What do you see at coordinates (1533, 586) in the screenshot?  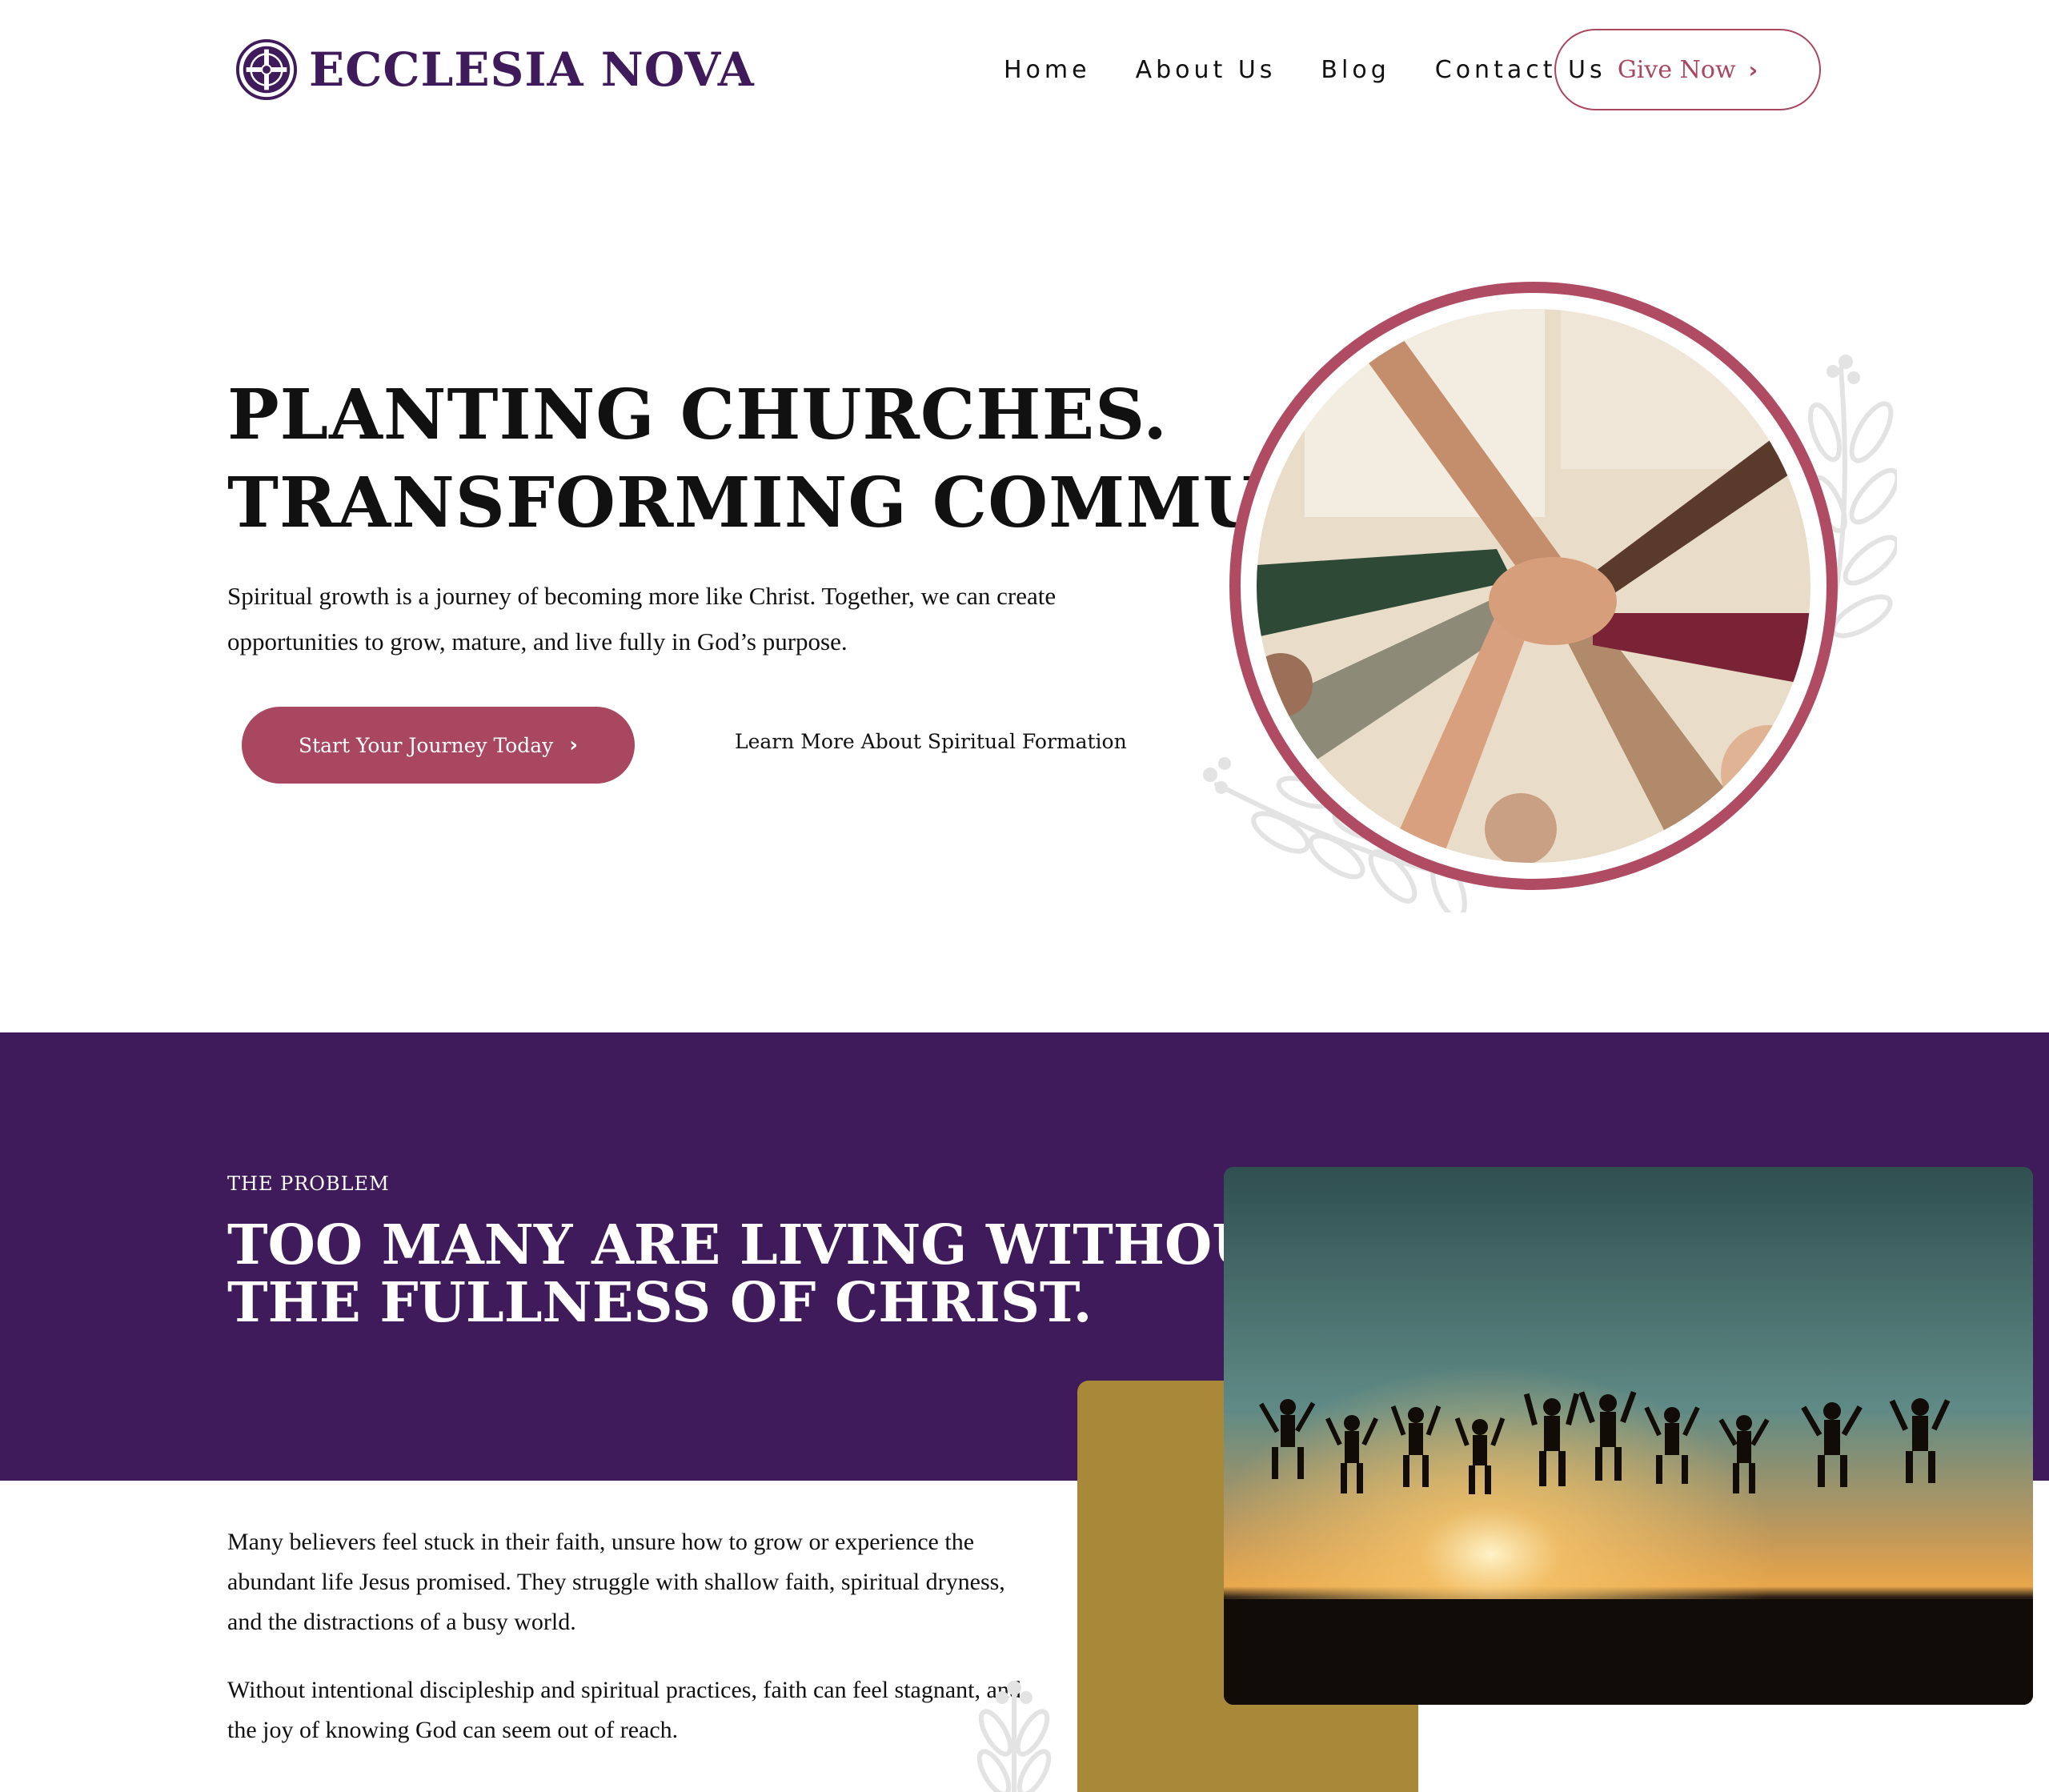 I see `hands-together-photo` at bounding box center [1533, 586].